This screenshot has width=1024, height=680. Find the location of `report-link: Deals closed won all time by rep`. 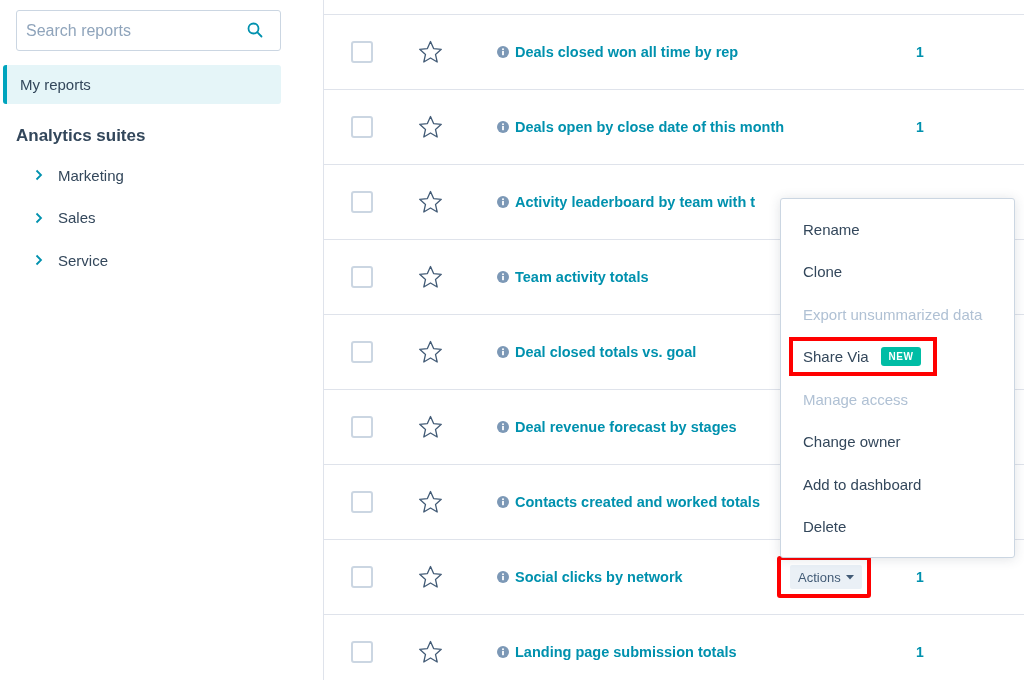

report-link: Deals closed won all time by rep is located at coordinates (627, 52).